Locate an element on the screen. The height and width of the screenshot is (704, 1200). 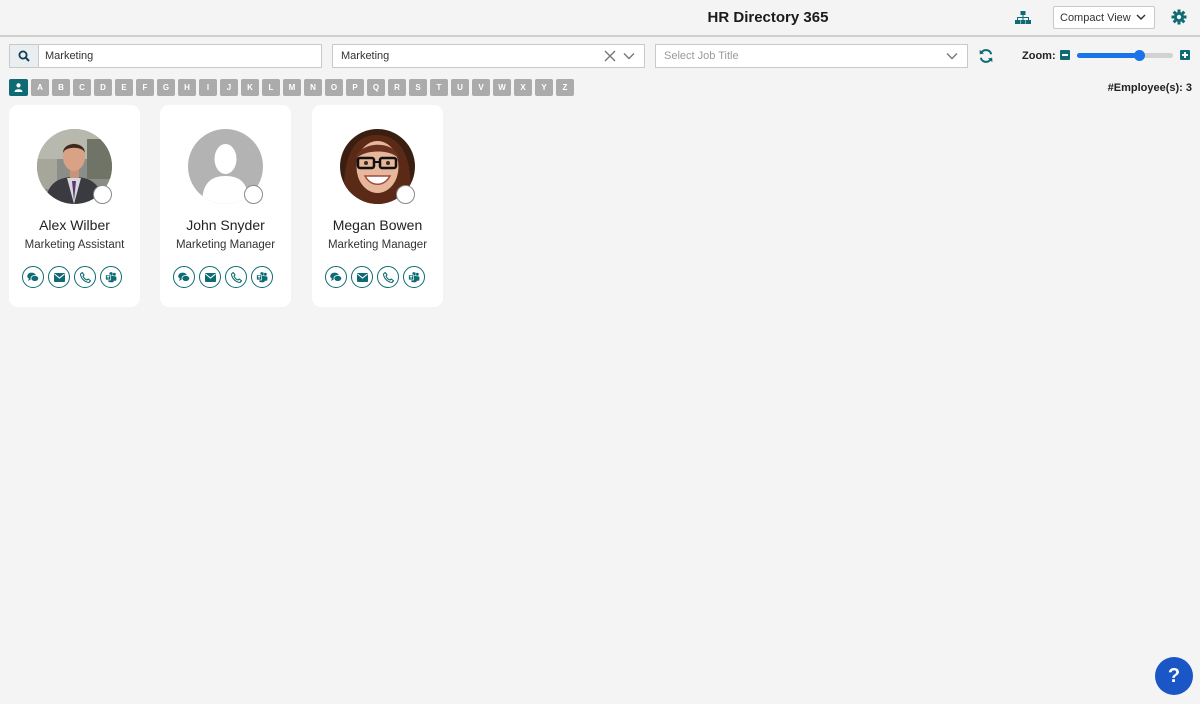
zoom-slider is located at coordinates (1125, 55).